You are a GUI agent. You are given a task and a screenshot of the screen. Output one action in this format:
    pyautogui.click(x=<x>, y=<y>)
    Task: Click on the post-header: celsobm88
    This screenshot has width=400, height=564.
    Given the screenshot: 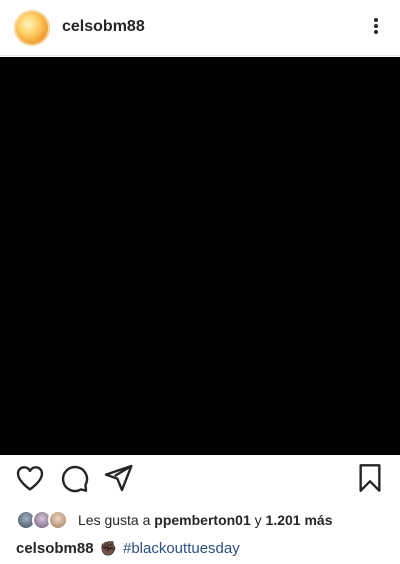 What is the action you would take?
    pyautogui.click(x=200, y=28)
    